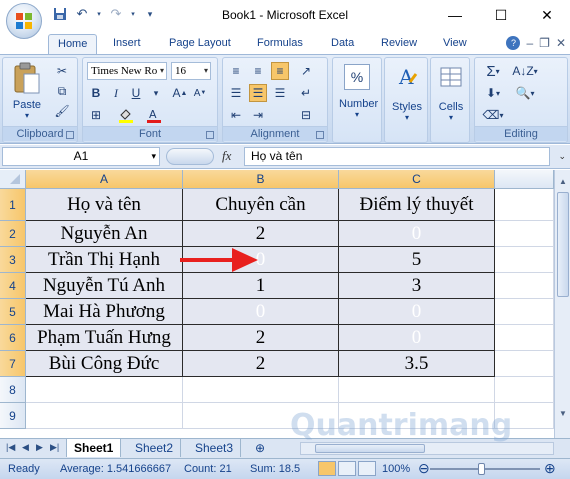  What do you see at coordinates (104, 286) in the screenshot?
I see `cell-a4: Nguyễn Tú Anh` at bounding box center [104, 286].